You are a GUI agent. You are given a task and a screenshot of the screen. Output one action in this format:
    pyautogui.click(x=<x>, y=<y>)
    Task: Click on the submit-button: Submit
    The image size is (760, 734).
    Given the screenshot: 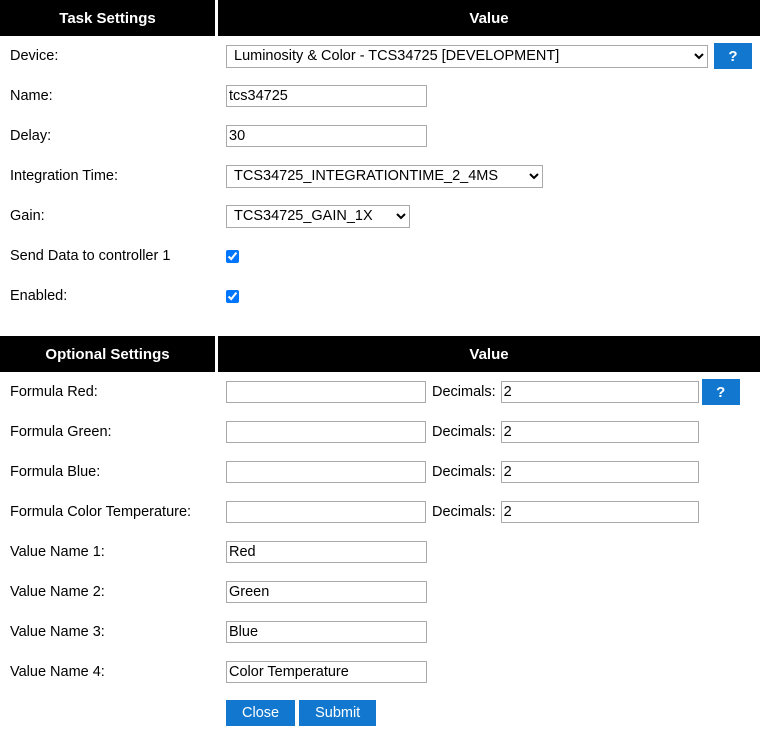 What is the action you would take?
    pyautogui.click(x=338, y=713)
    